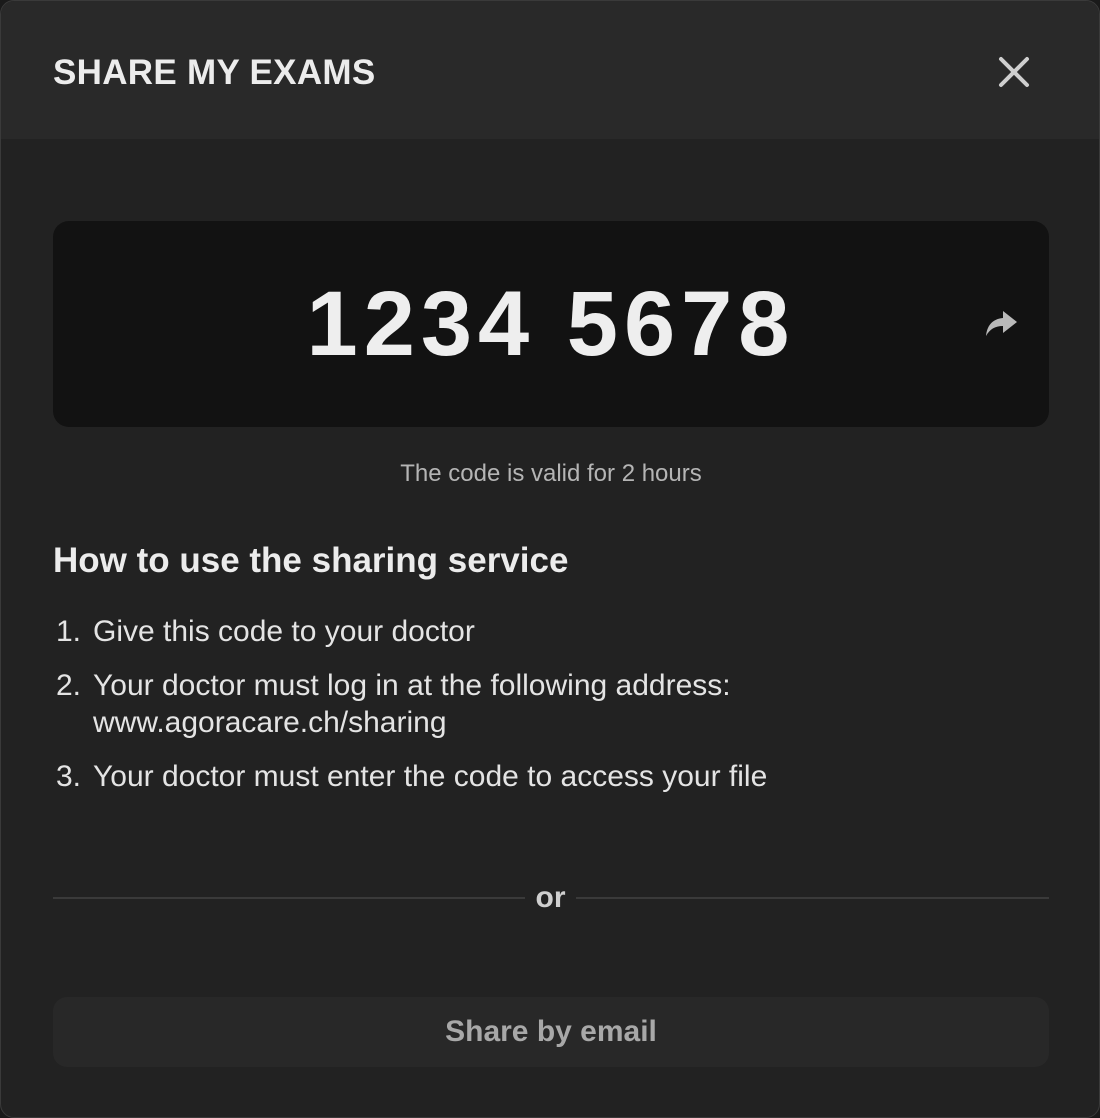 The width and height of the screenshot is (1100, 1118). I want to click on or-divider: or, so click(551, 898).